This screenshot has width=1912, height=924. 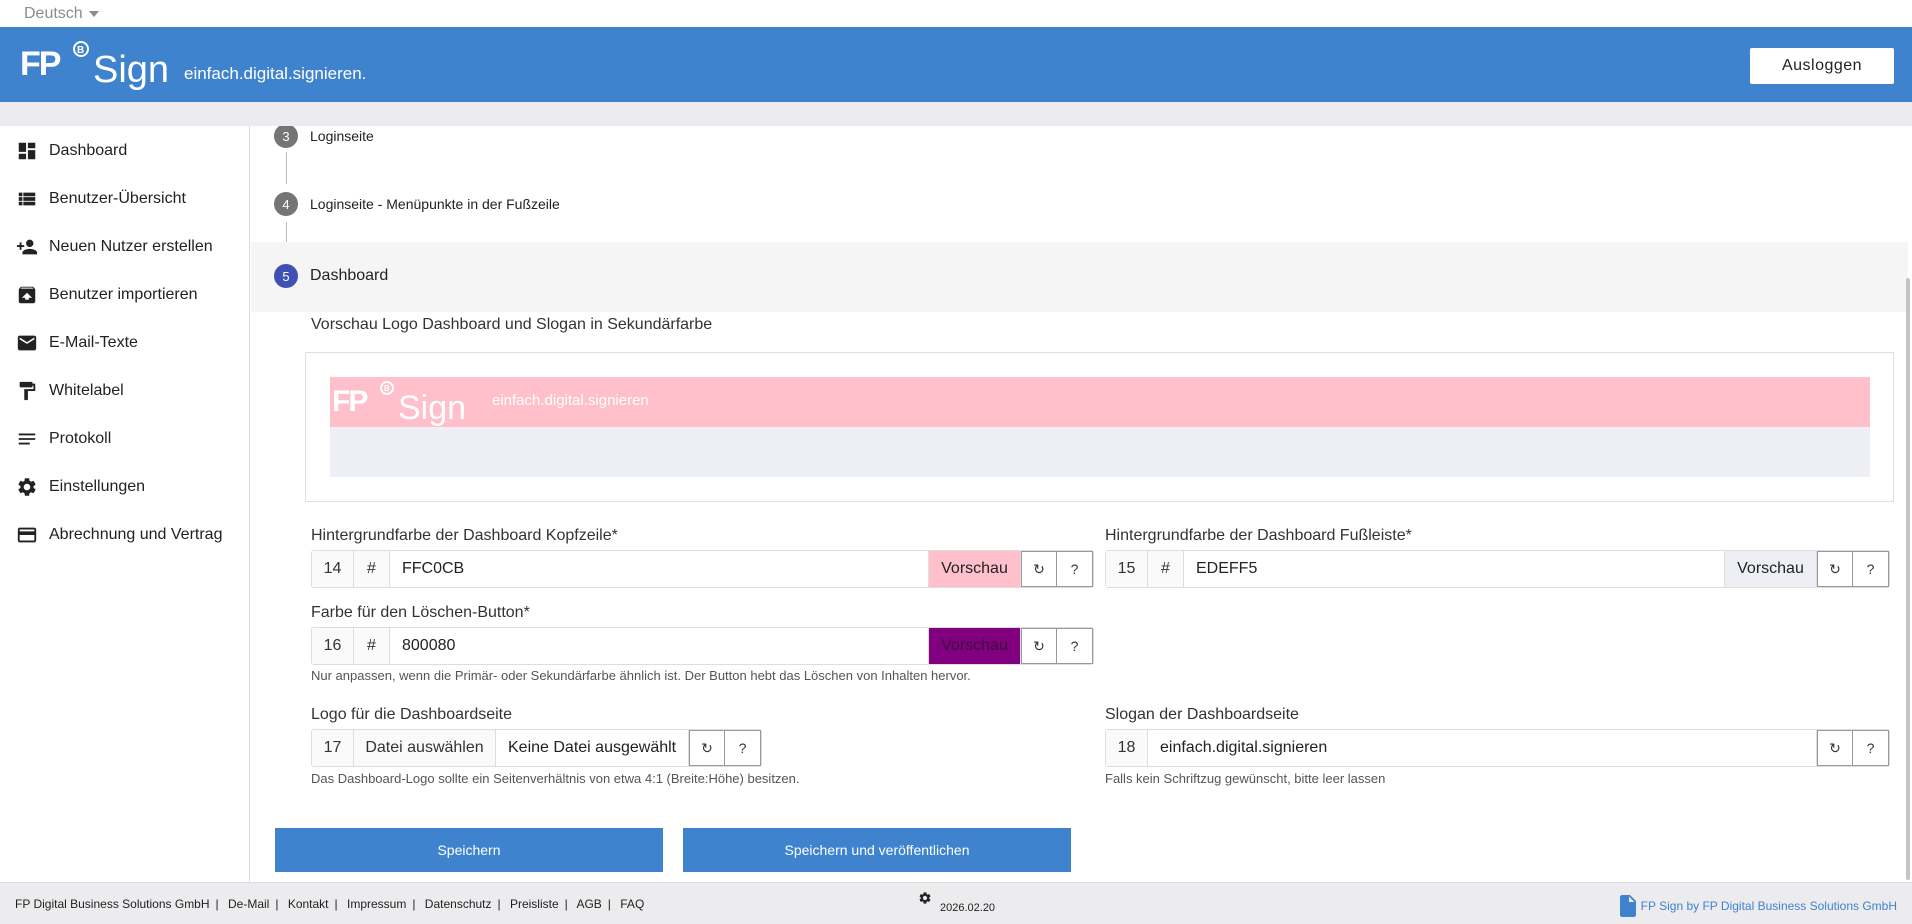 I want to click on version-label: 2026.02.20, so click(x=968, y=908).